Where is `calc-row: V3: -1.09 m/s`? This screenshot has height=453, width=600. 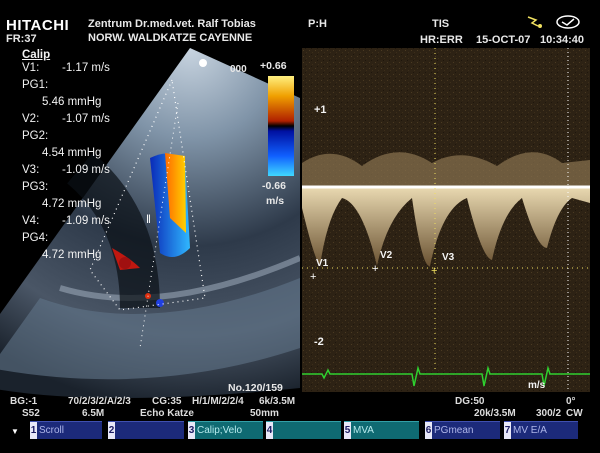
calc-row: V3: -1.09 m/s is located at coordinates (66, 170).